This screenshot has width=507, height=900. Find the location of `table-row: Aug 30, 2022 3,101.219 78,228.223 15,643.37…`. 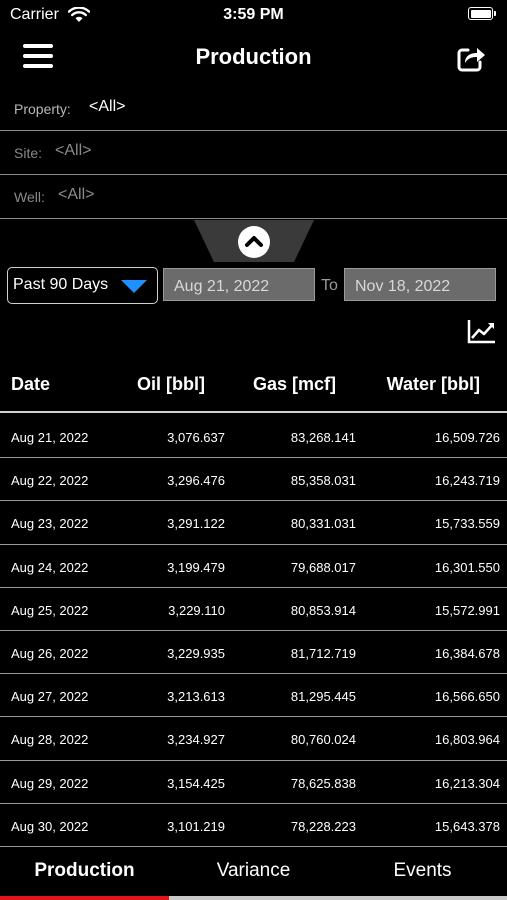

table-row: Aug 30, 2022 3,101.219 78,228.223 15,643.37… is located at coordinates (253, 825).